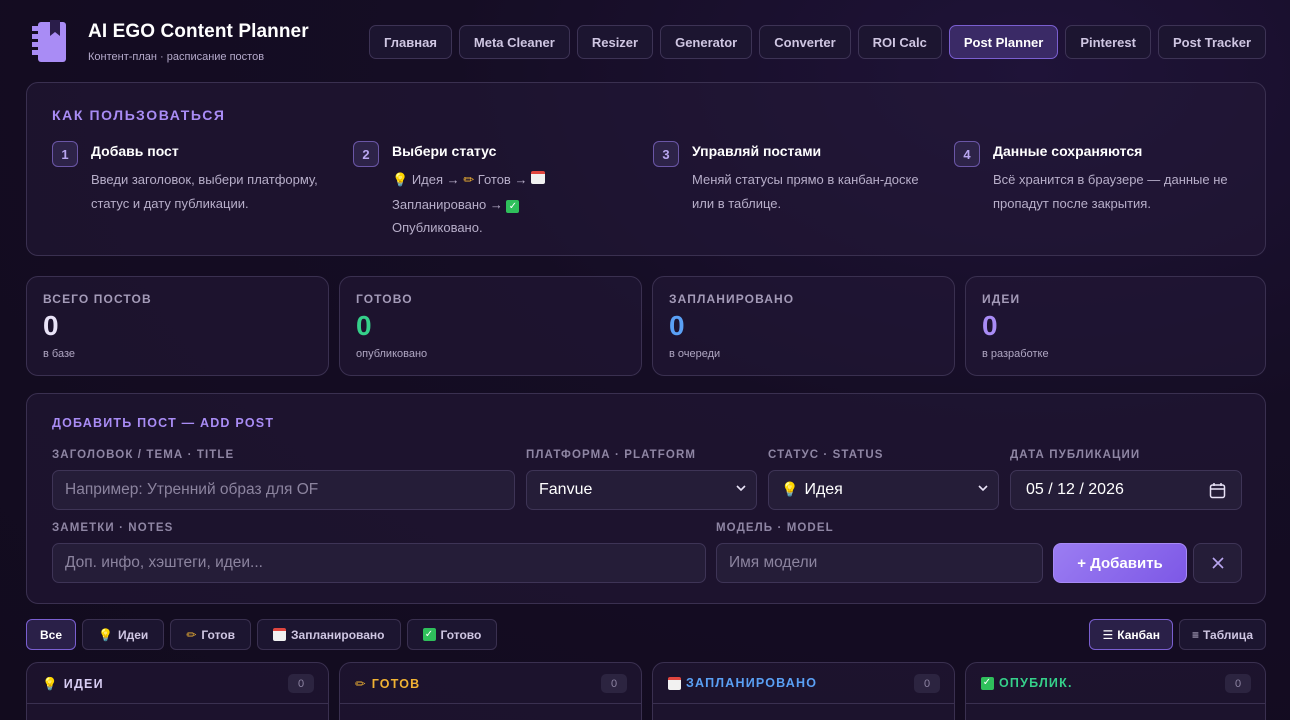 The height and width of the screenshot is (720, 1290). I want to click on column-title-text: ГОТОВ, so click(396, 683).